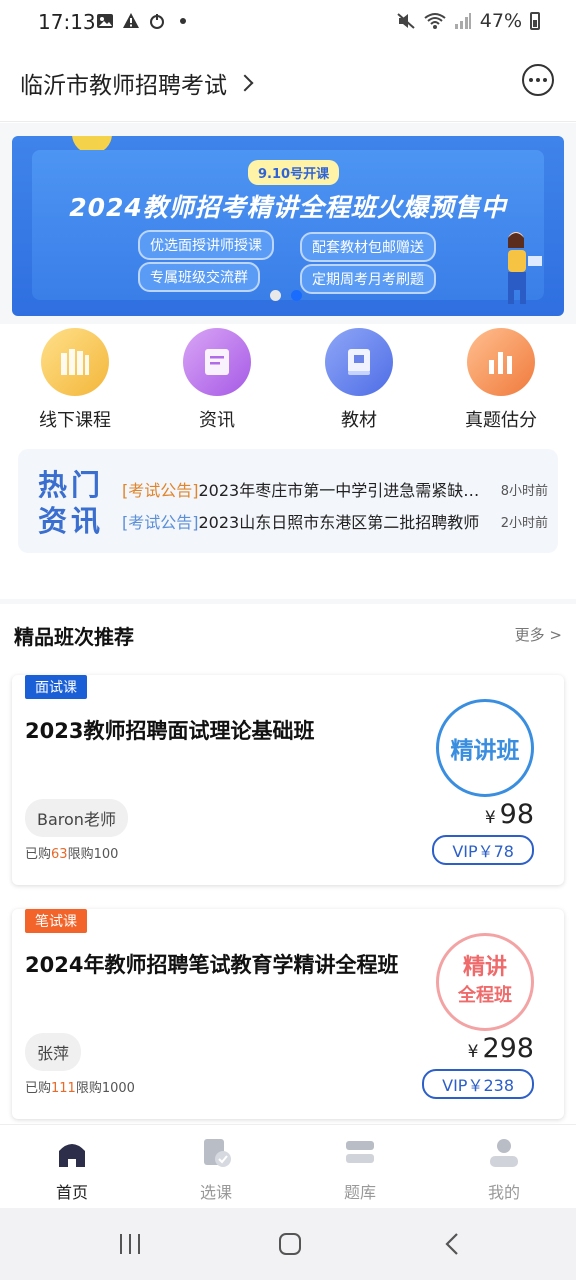 This screenshot has width=576, height=1280. I want to click on status-time: 17:13, so click(67, 22).